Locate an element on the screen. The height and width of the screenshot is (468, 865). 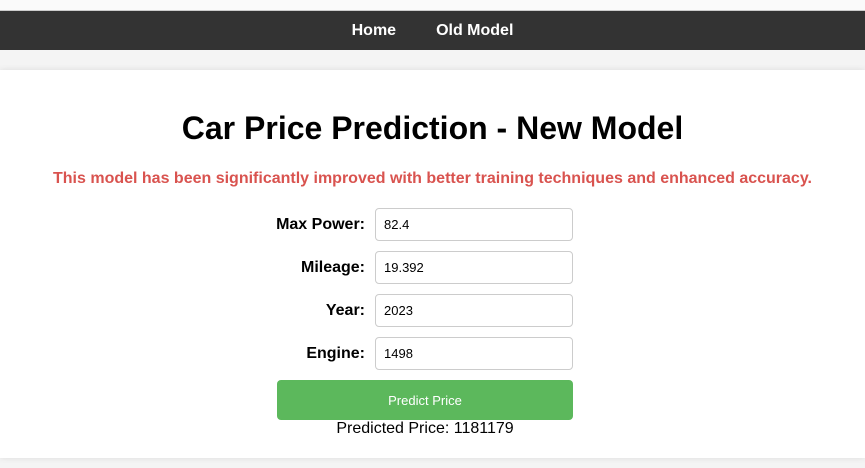
mileage-label: Mileage: is located at coordinates (332, 267).